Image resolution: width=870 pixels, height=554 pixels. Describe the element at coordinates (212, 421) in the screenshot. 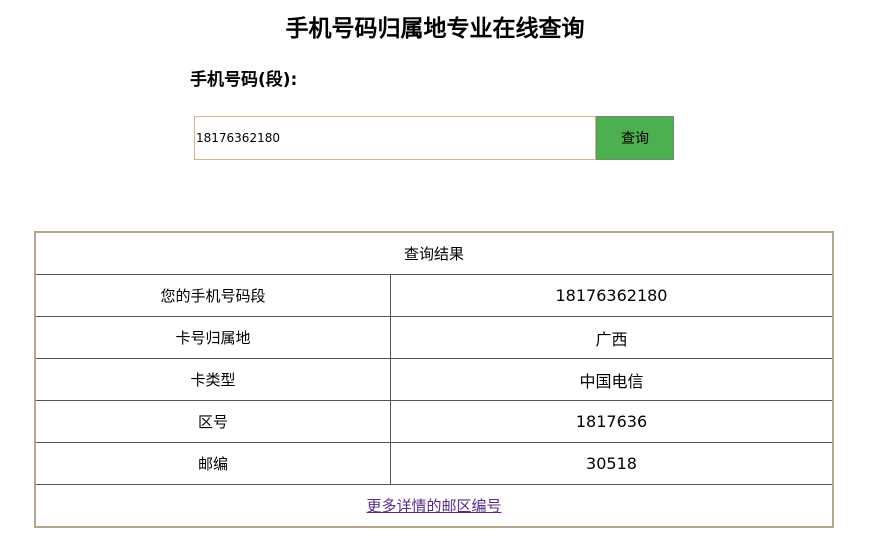

I see `row-label-area-code: 区号` at that location.